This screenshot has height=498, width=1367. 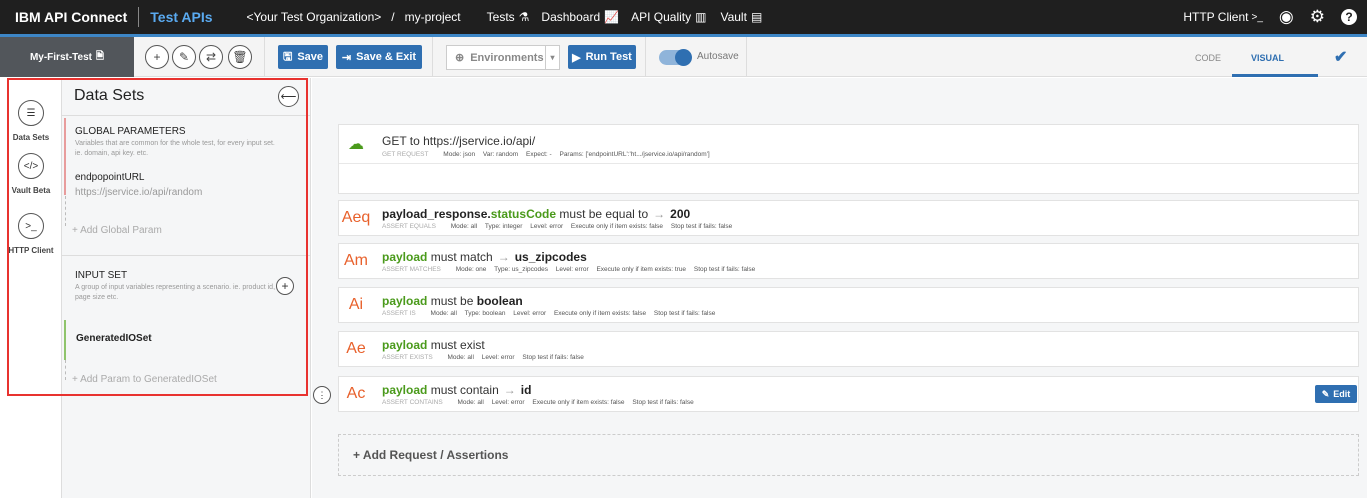 I want to click on http-client-toggle: HTTP Client >_, so click(x=1223, y=17).